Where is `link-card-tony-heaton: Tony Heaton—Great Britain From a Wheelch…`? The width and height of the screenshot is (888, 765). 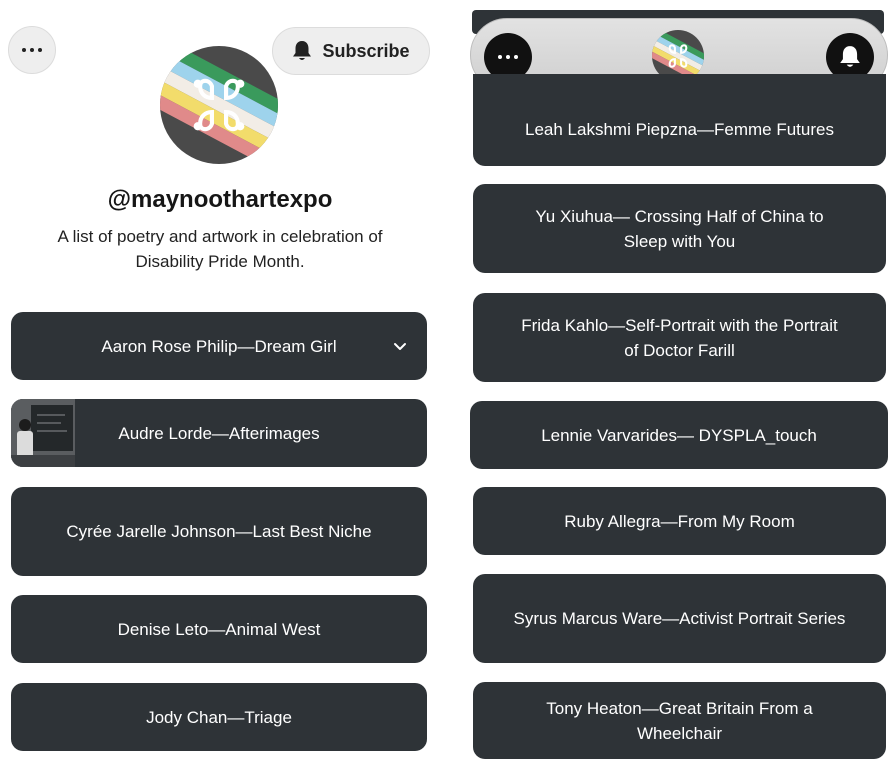 link-card-tony-heaton: Tony Heaton—Great Britain From a Wheelch… is located at coordinates (679, 720).